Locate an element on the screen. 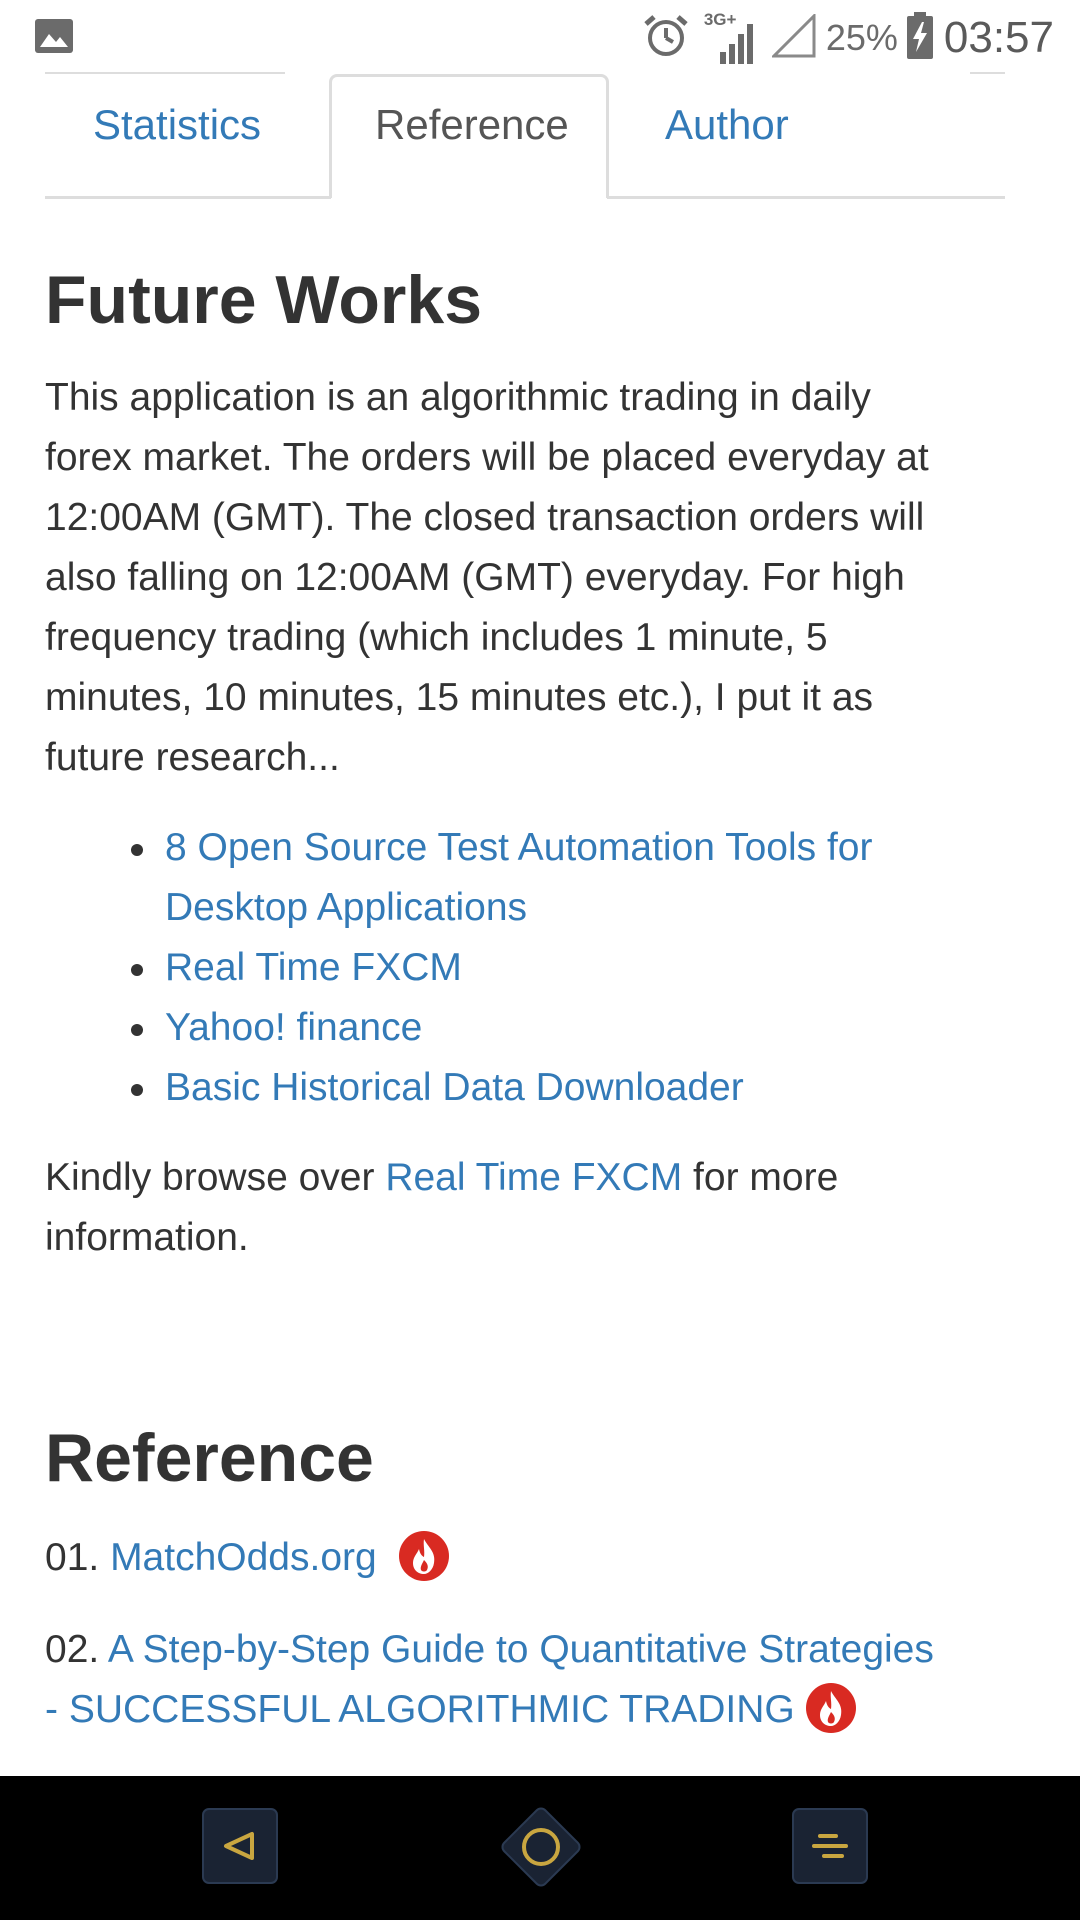 The width and height of the screenshot is (1080, 1920). tab-bar: Statistics Reference Author is located at coordinates (525, 136).